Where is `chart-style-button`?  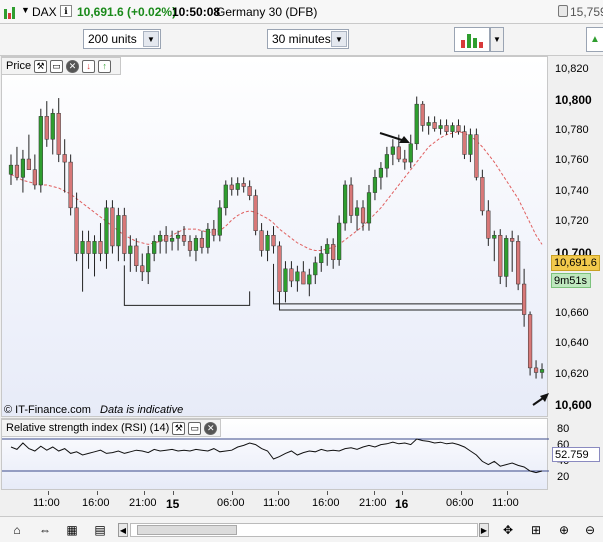
chart-style-button is located at coordinates (472, 39).